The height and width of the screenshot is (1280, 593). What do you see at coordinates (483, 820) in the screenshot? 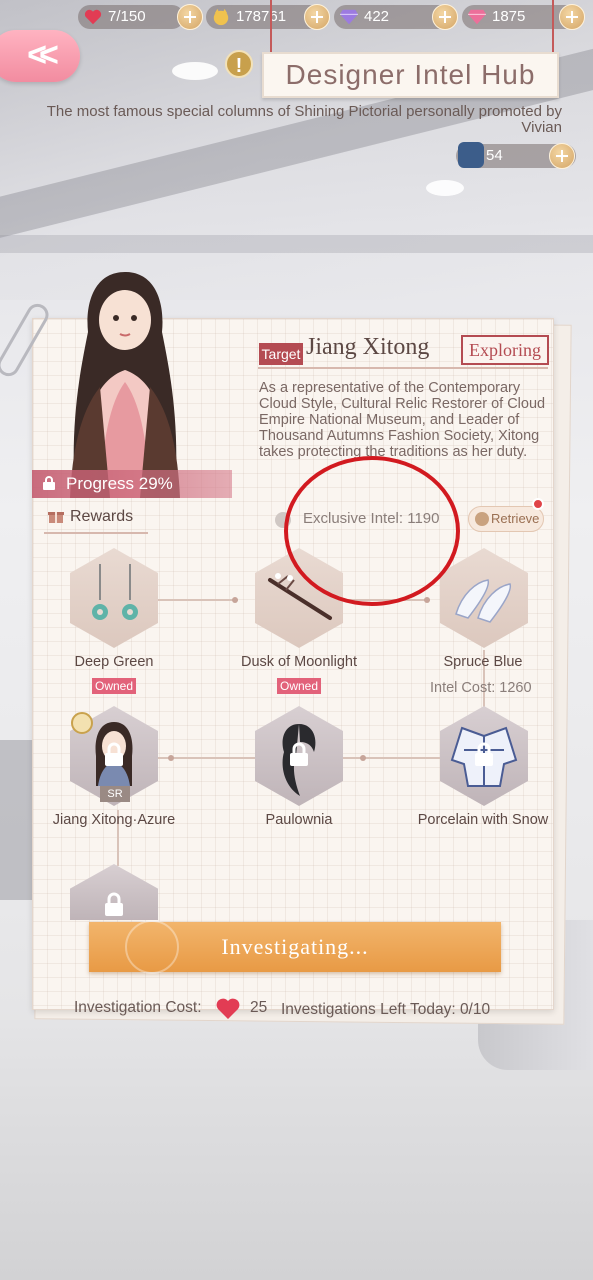
I see `reward-label: Porcelain with Snow` at bounding box center [483, 820].